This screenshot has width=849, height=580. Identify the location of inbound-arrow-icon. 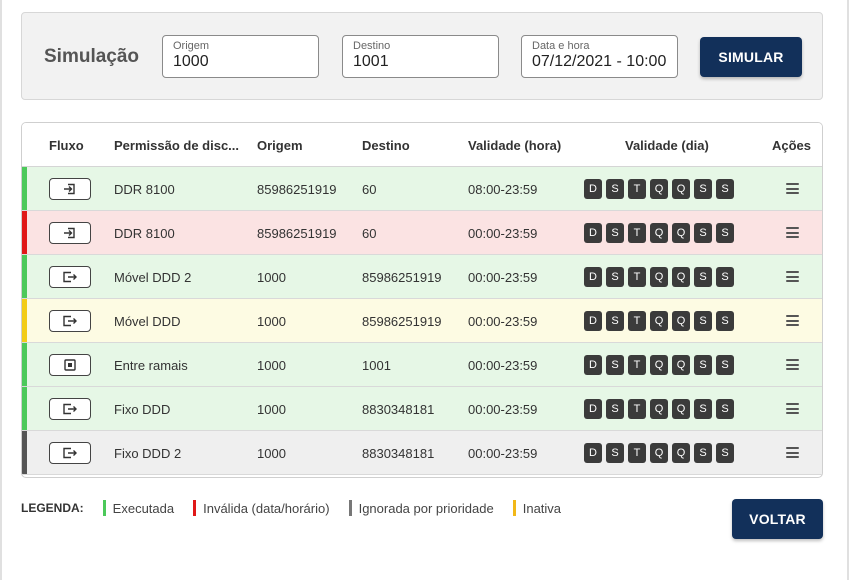
(70, 189).